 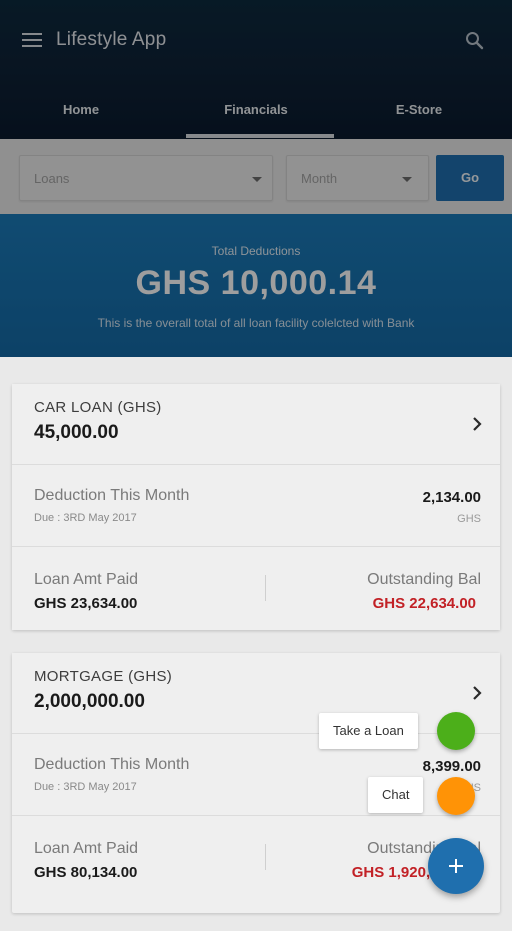 I want to click on plus-icon-vertical, so click(x=456, y=866).